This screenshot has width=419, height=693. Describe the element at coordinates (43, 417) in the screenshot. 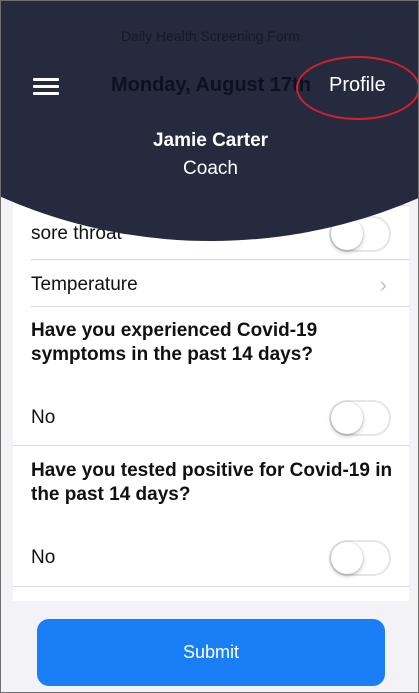

I see `answer-label-1: No` at that location.